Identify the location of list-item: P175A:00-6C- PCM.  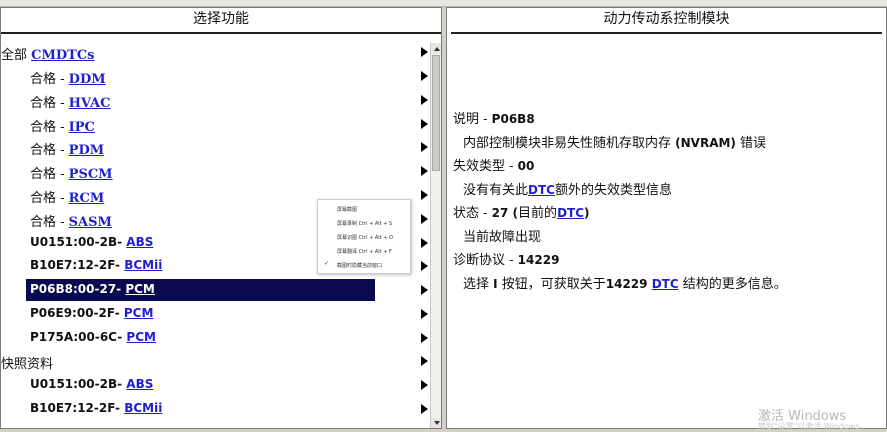
(215, 338).